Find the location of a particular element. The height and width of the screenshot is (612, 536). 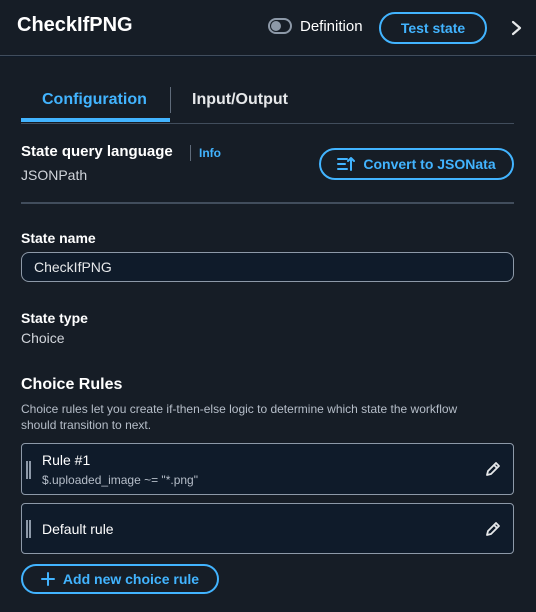

tab-divider is located at coordinates (267, 123).